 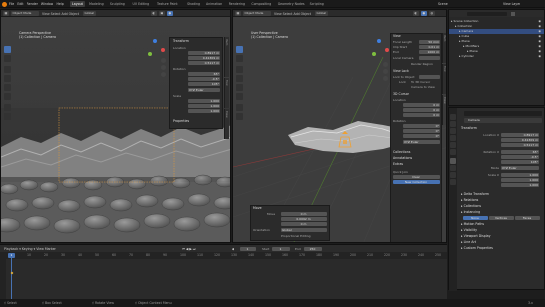 What do you see at coordinates (398, 164) in the screenshot?
I see `extras-header: Extras` at bounding box center [398, 164].